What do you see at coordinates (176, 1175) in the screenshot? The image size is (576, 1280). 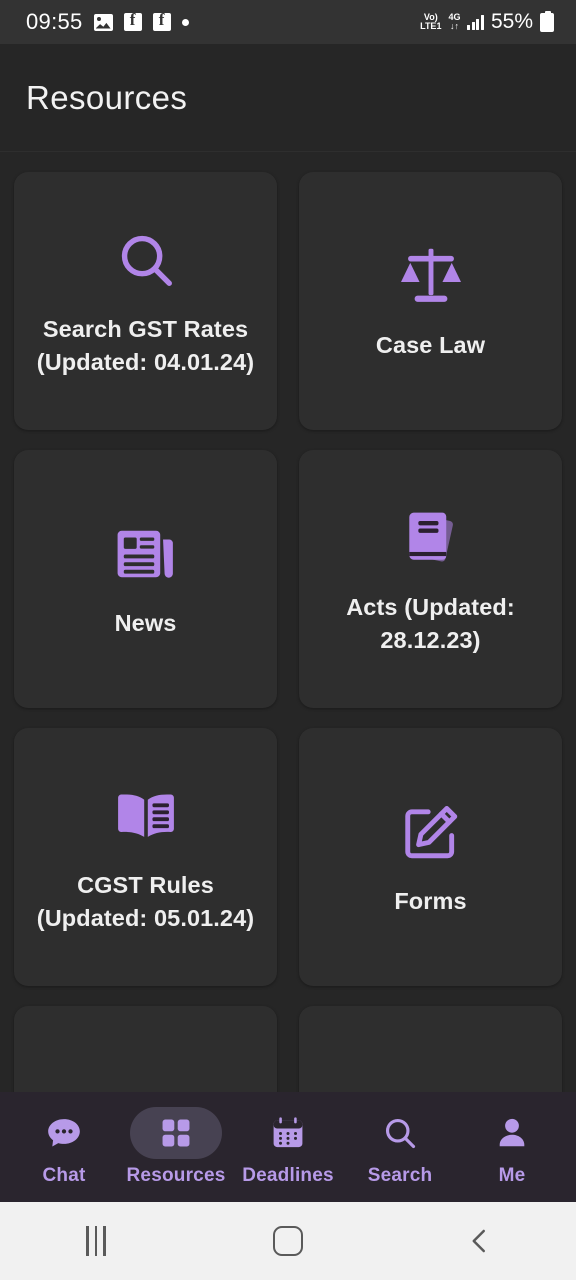 I see `nav-label: Resources` at bounding box center [176, 1175].